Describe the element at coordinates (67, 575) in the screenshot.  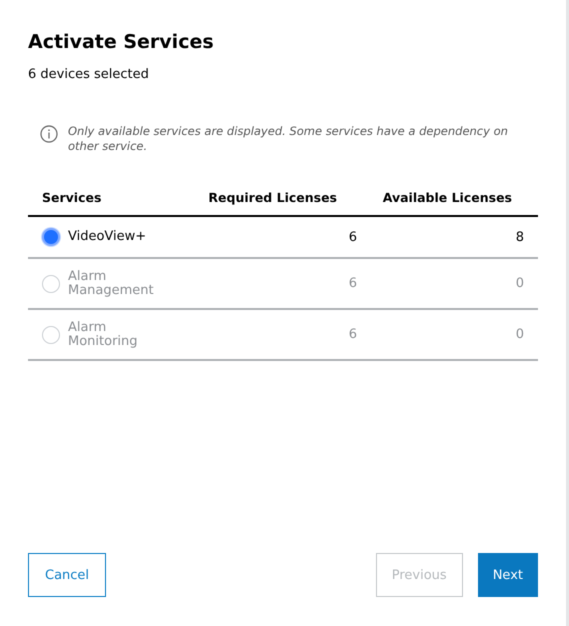
I see `cancel-button: Cancel` at that location.